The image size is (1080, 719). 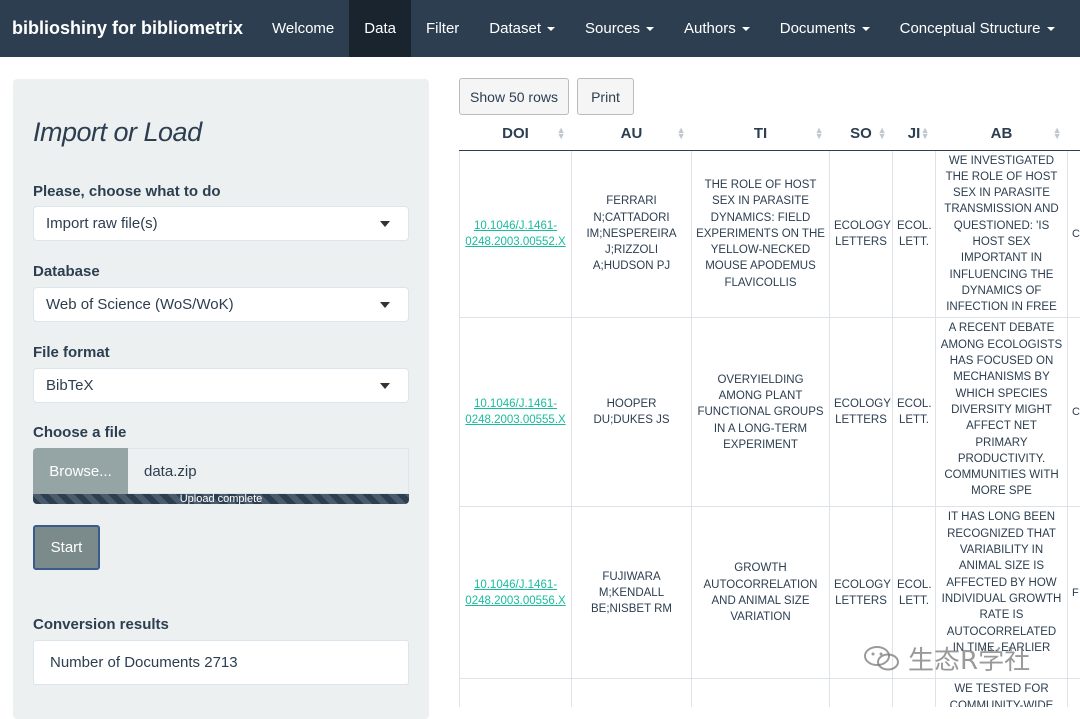 What do you see at coordinates (516, 412) in the screenshot?
I see `doi-link: 10.1046/J.1461-0248.2003.00555.X` at bounding box center [516, 412].